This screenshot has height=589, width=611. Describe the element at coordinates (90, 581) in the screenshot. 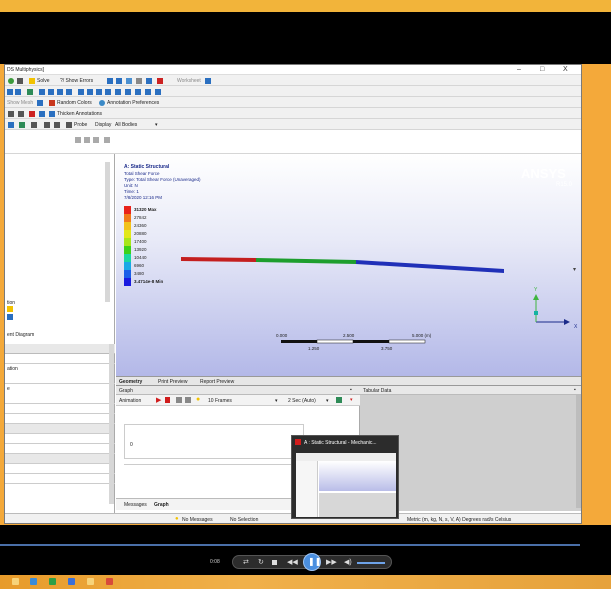

I see `taskbar-icon-folder` at that location.